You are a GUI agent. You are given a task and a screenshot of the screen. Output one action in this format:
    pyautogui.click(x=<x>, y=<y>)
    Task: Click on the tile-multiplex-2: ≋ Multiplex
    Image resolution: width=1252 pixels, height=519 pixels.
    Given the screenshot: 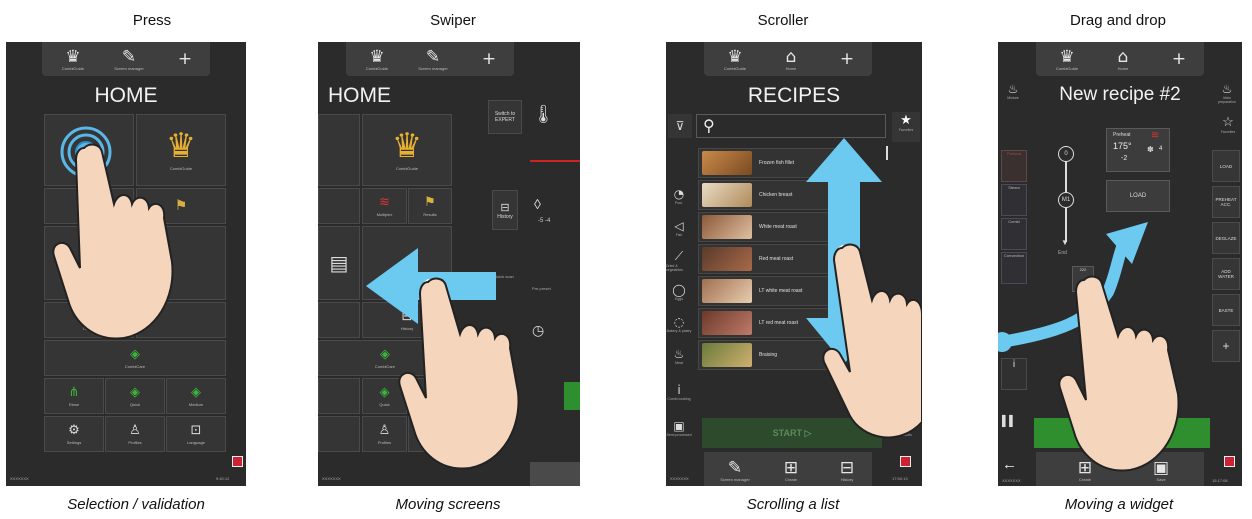 What is the action you would take?
    pyautogui.click(x=384, y=206)
    